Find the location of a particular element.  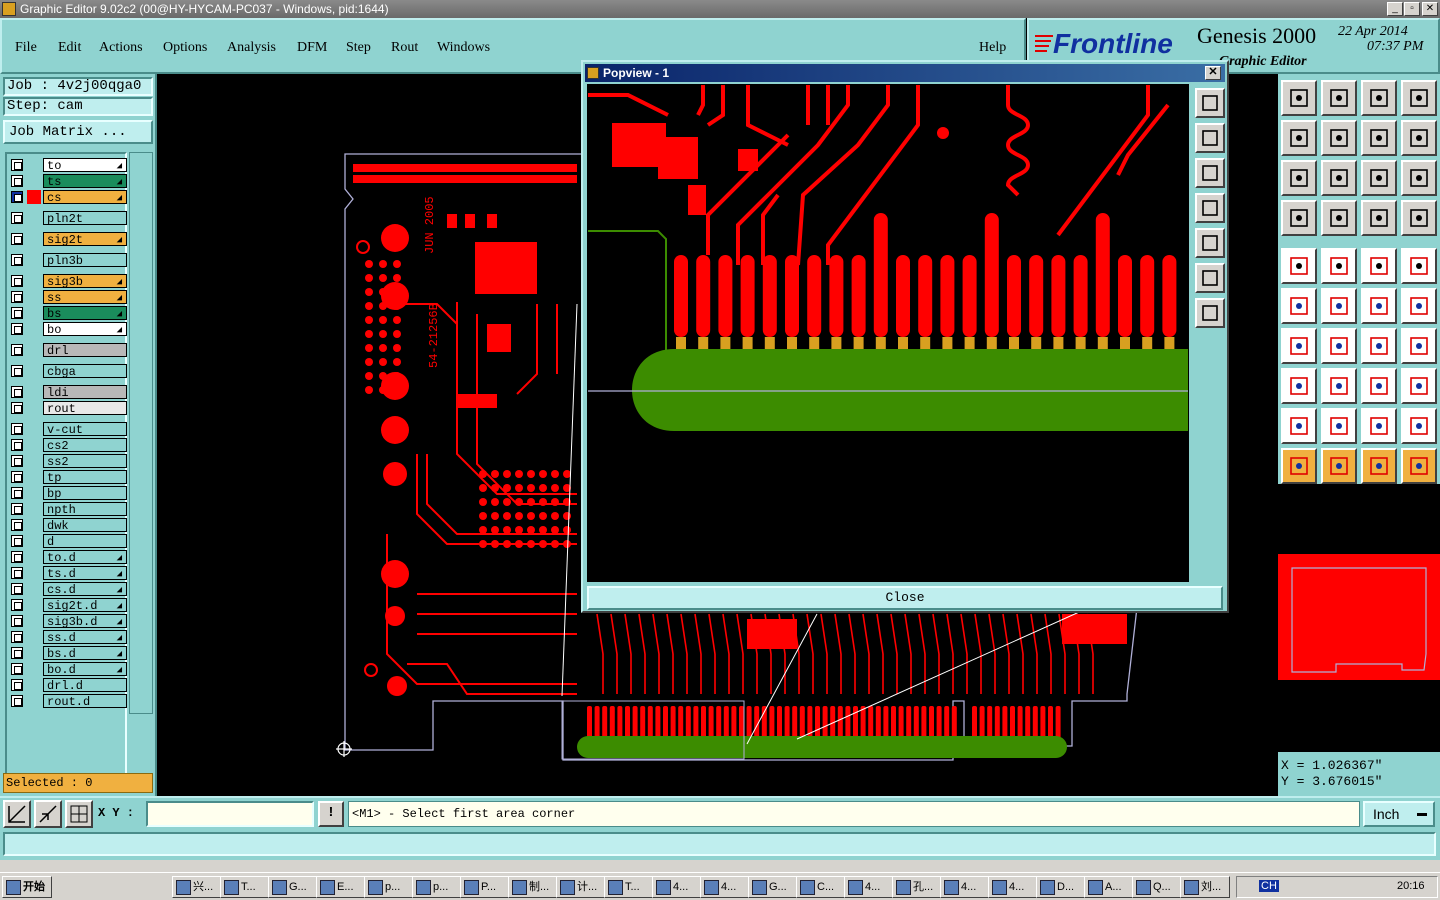

layer-row: tp is located at coordinates (67, 477).